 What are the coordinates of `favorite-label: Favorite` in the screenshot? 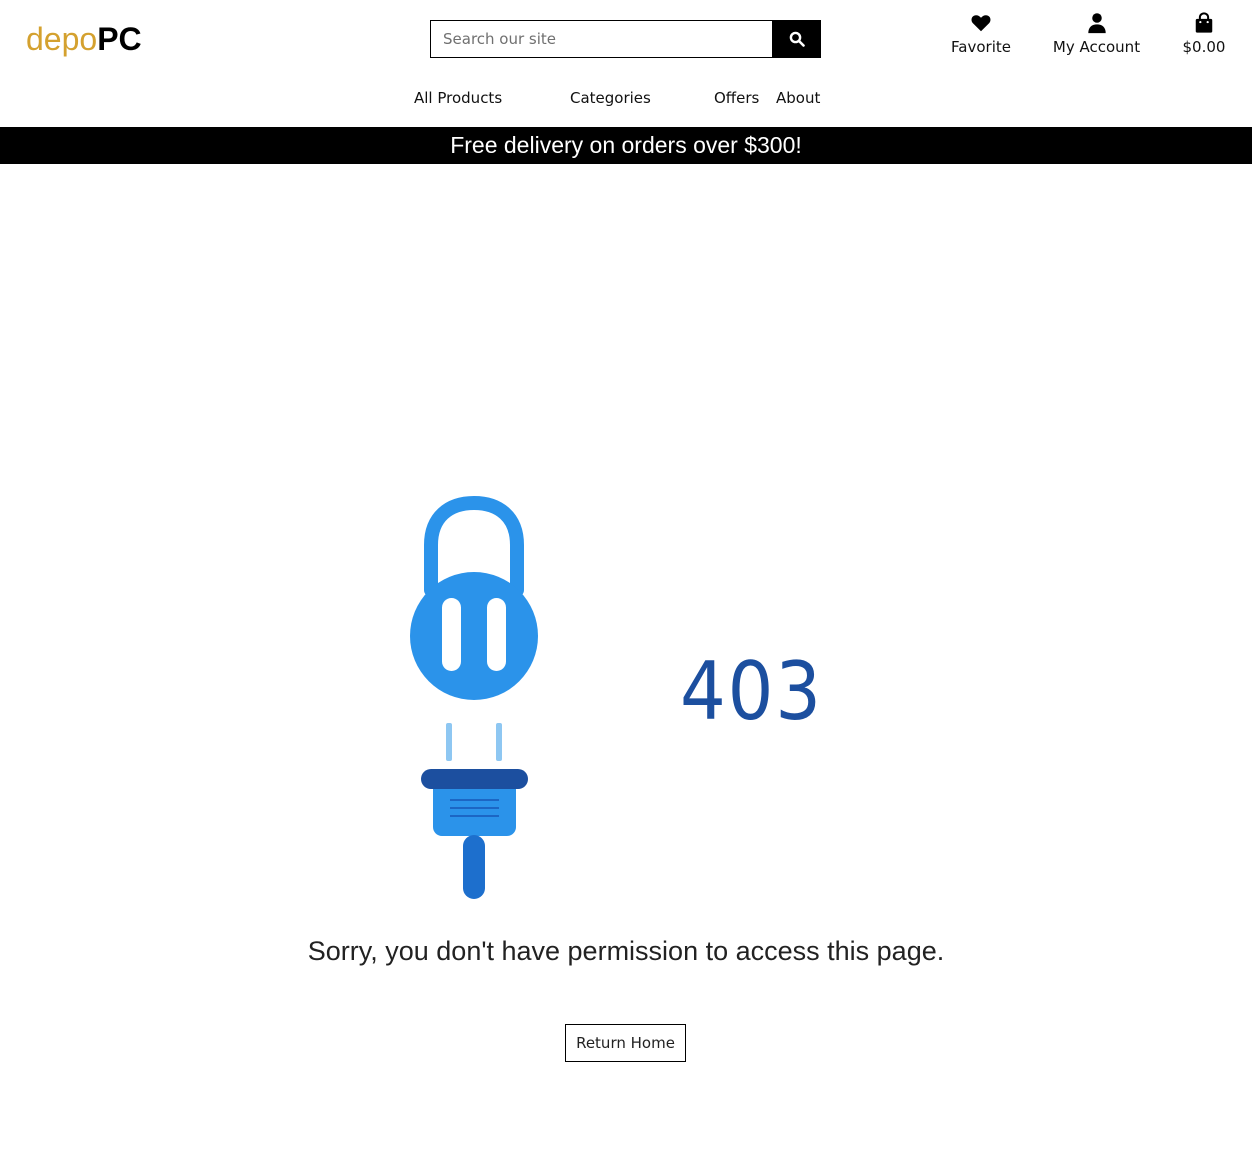 It's located at (981, 47).